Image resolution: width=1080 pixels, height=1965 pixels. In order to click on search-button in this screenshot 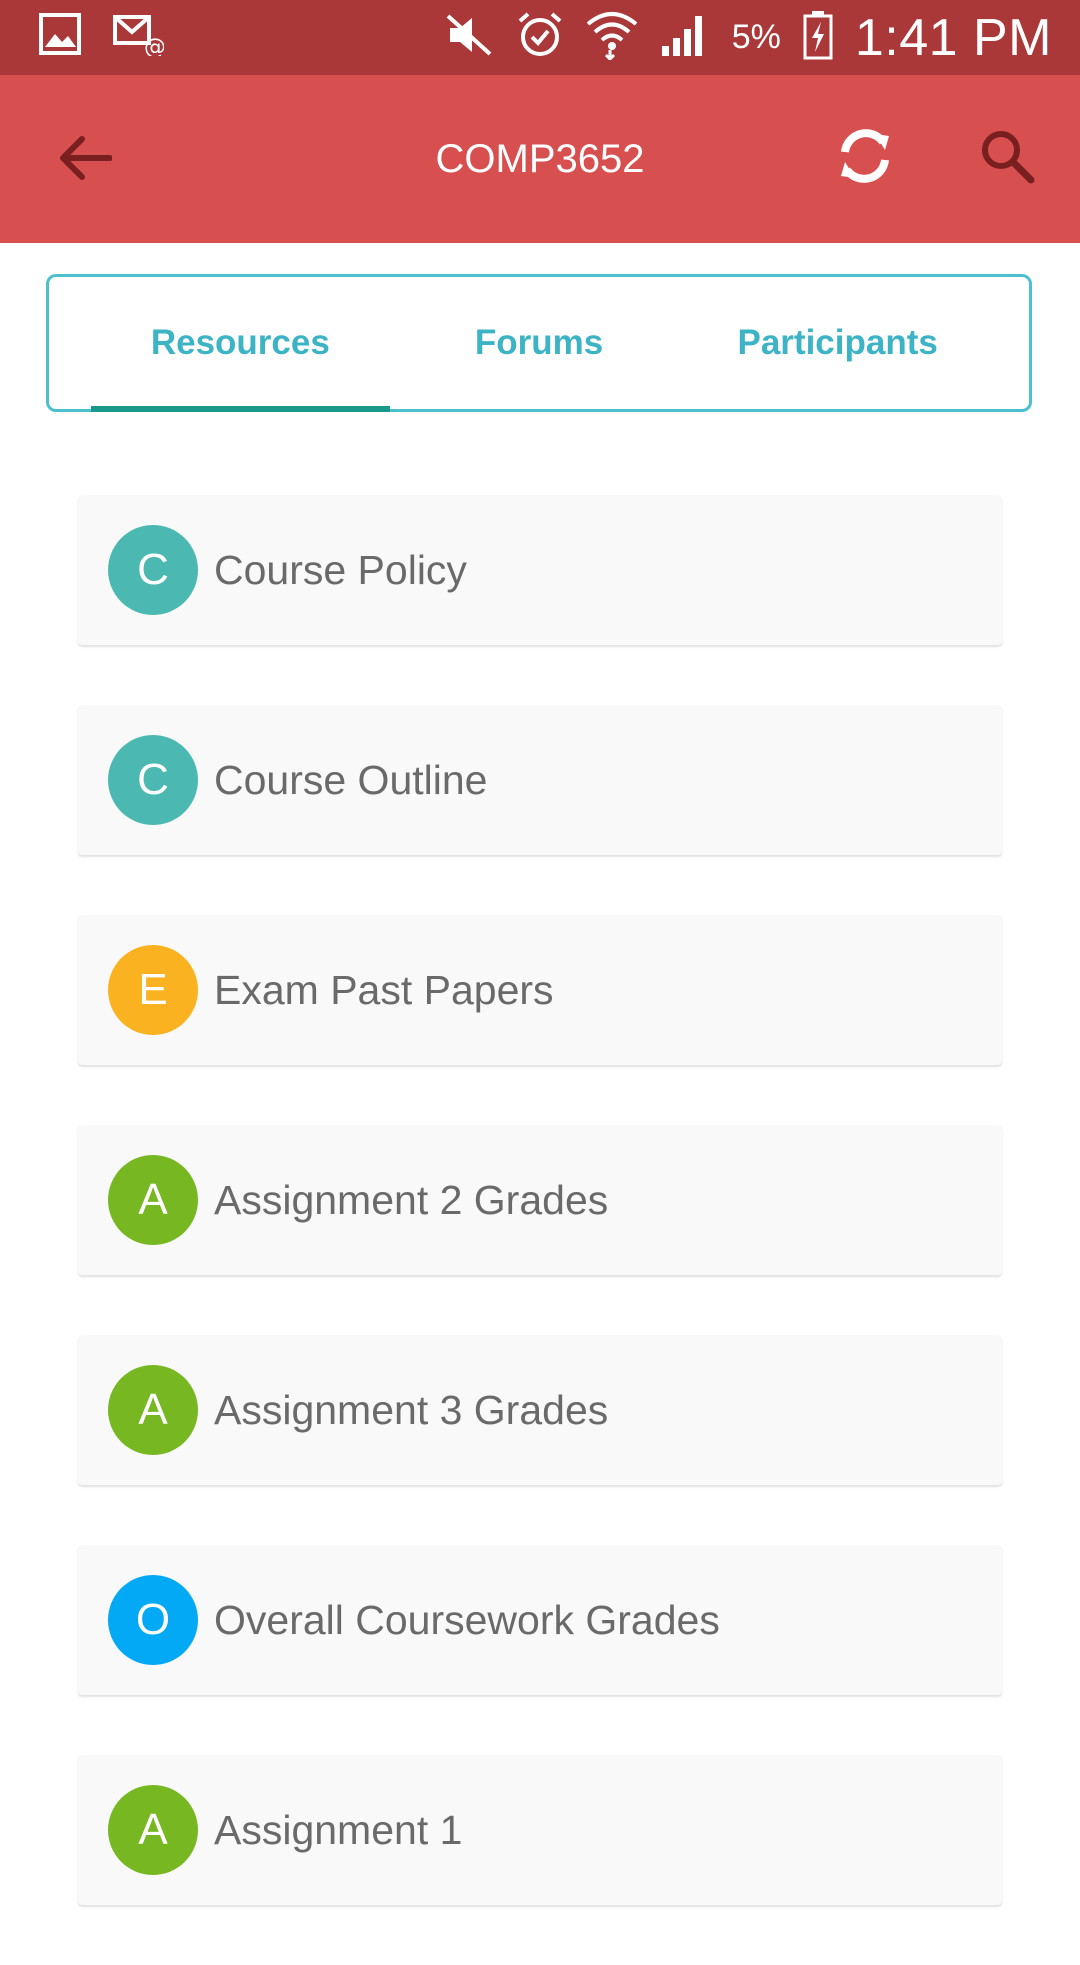, I will do `click(1007, 158)`.